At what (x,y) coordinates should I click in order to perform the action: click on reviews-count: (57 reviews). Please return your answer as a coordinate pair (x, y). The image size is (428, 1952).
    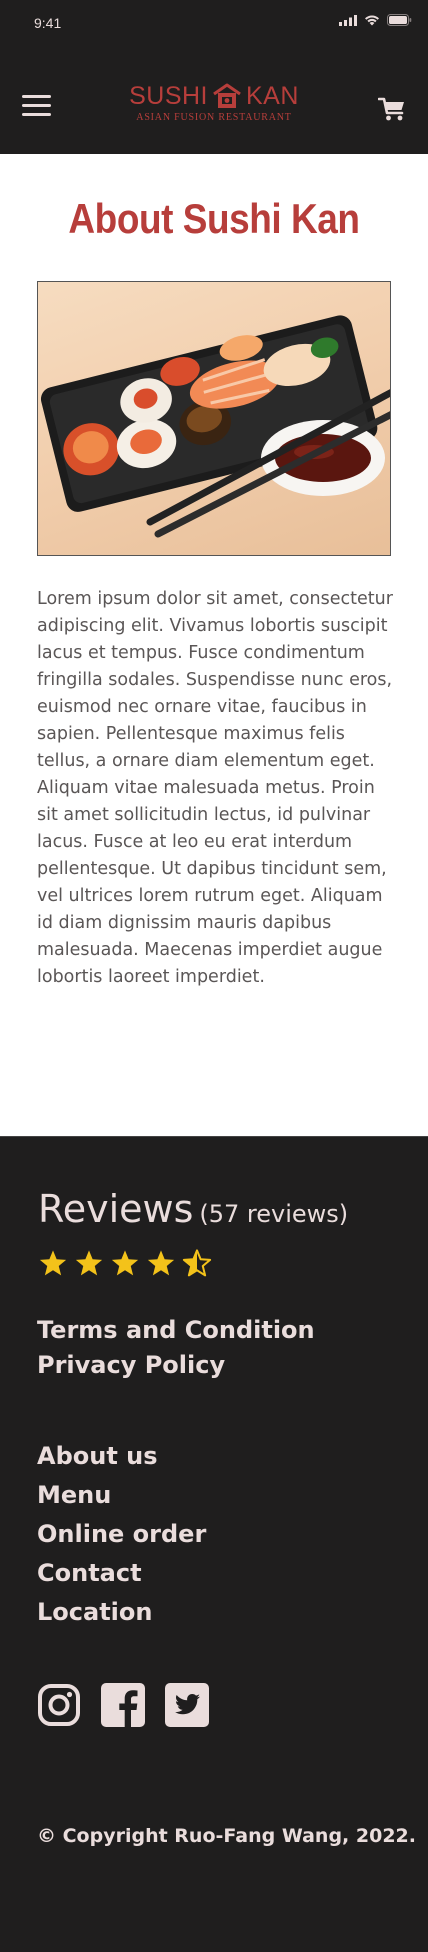
    Looking at the image, I should click on (274, 1214).